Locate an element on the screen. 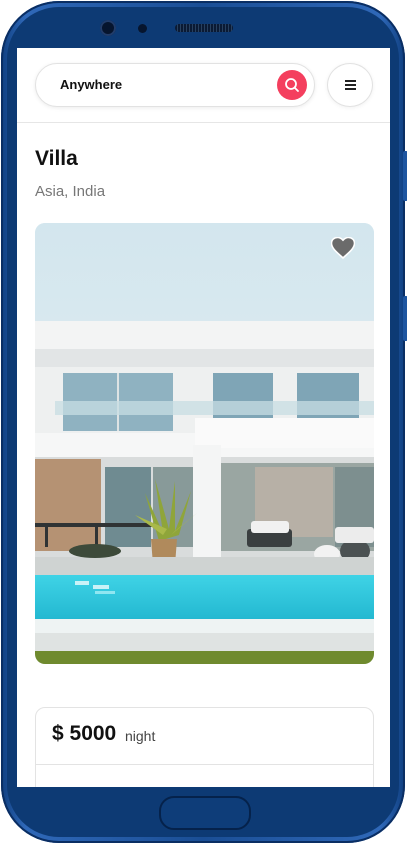 This screenshot has width=407, height=845. menu-button is located at coordinates (350, 85).